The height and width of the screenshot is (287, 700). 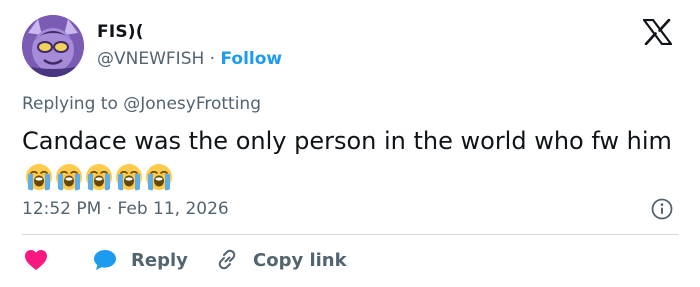 What do you see at coordinates (159, 260) in the screenshot?
I see `reply-label: Reply` at bounding box center [159, 260].